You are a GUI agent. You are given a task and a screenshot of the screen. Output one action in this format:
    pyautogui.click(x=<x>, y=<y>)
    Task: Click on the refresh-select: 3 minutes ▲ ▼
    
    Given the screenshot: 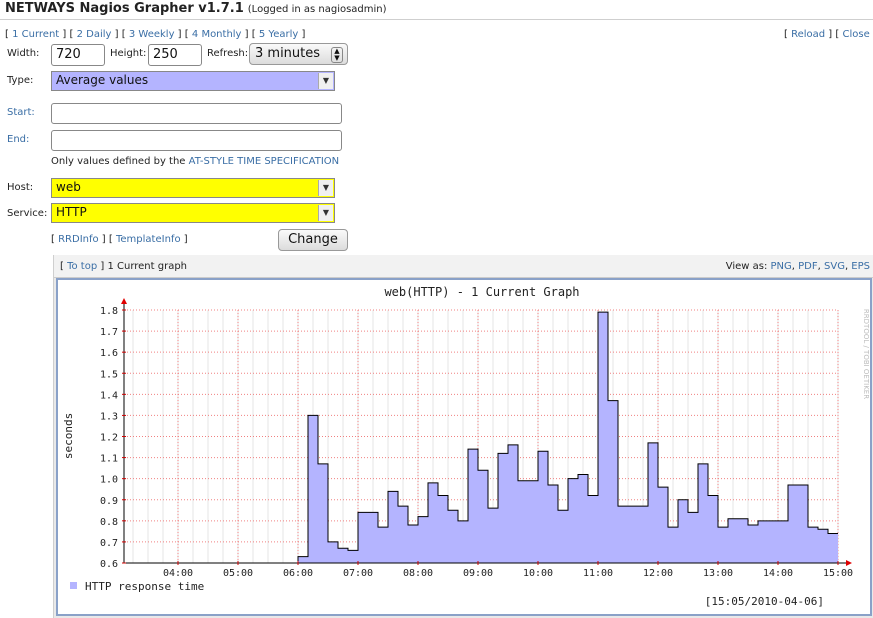 What is the action you would take?
    pyautogui.click(x=298, y=54)
    